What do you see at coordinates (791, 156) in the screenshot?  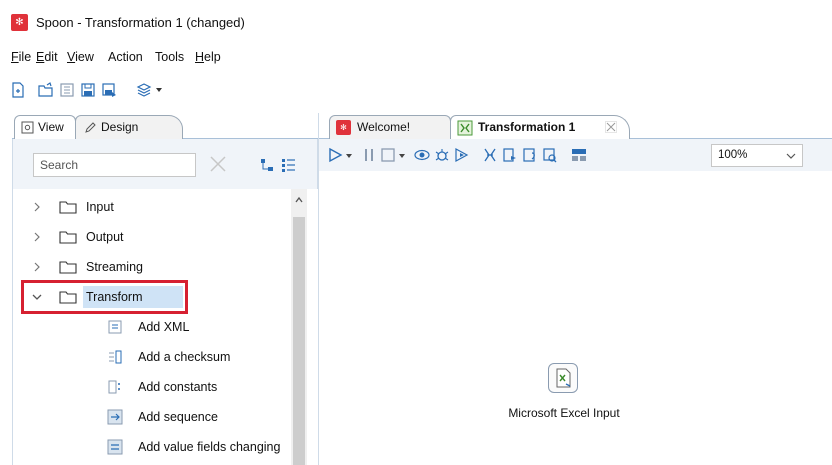 I see `chevron-down-icon` at bounding box center [791, 156].